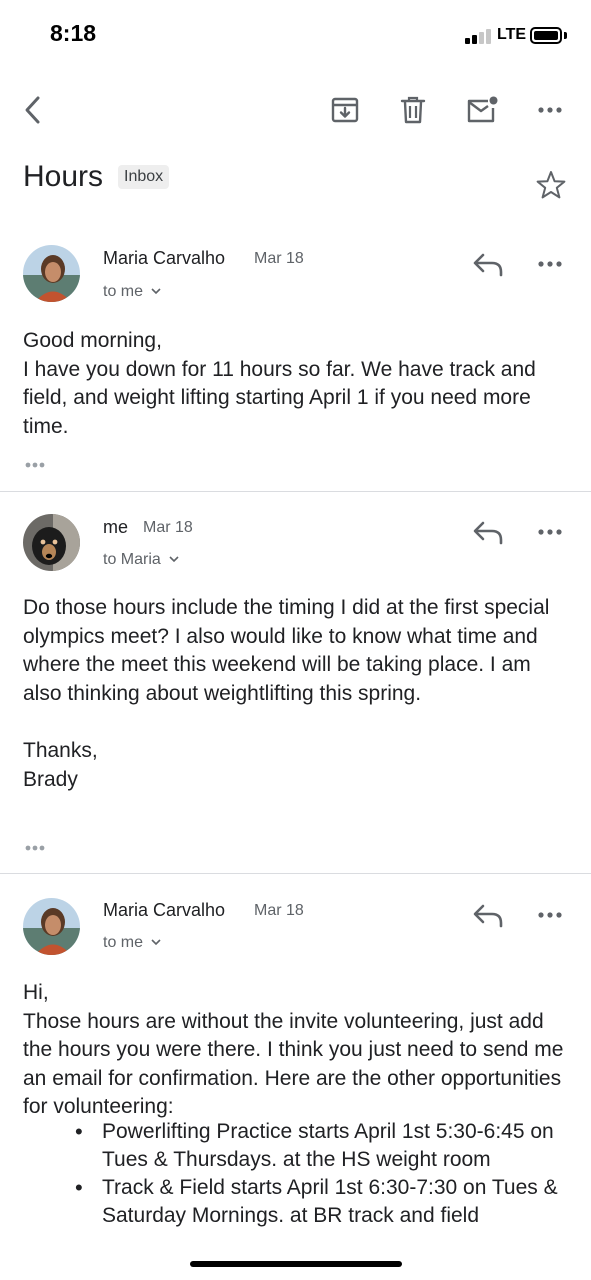  I want to click on email-subject: Hours, so click(63, 176).